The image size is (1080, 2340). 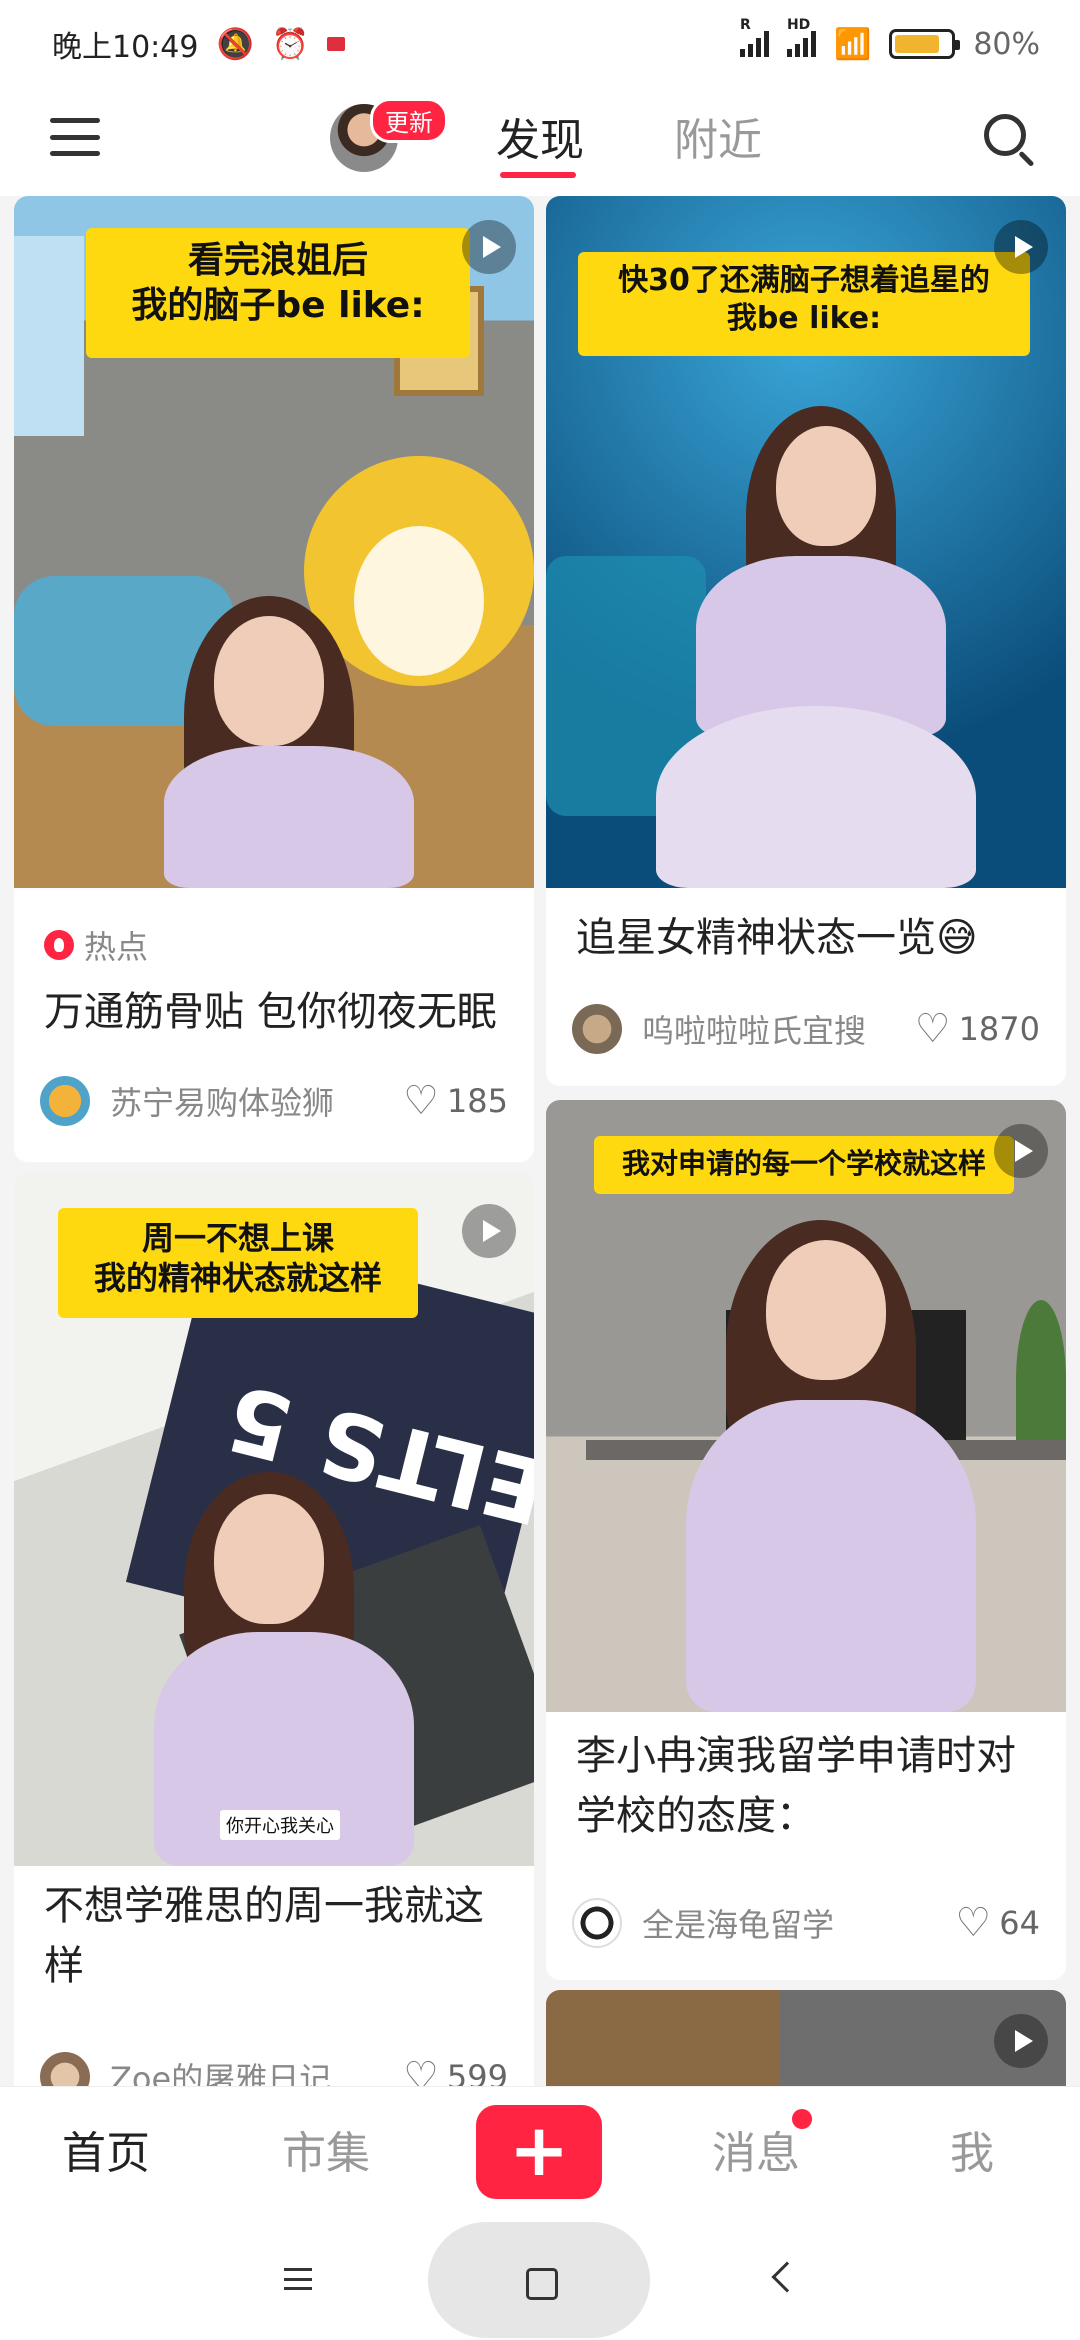 I want to click on video-thumbnail: 我对申请的每一个学校就这样, so click(x=806, y=1406).